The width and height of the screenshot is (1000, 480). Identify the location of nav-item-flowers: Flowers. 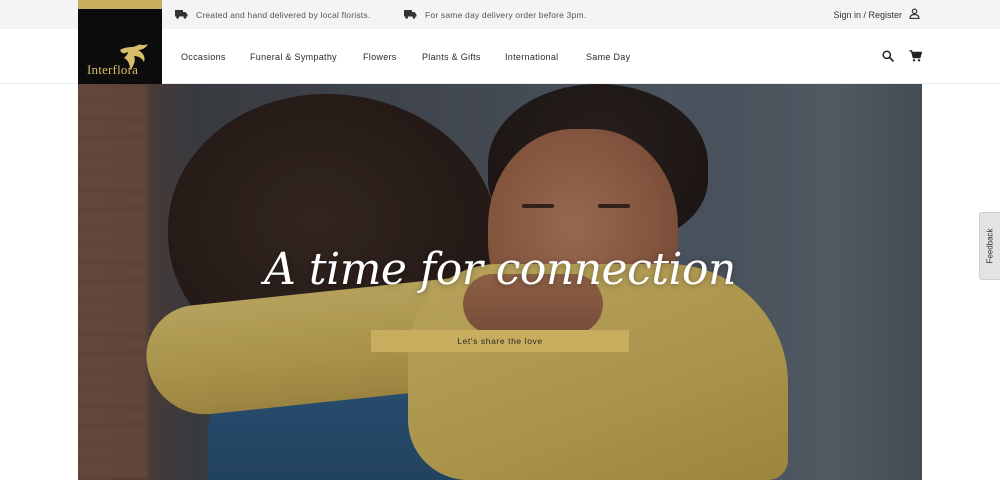
(380, 56).